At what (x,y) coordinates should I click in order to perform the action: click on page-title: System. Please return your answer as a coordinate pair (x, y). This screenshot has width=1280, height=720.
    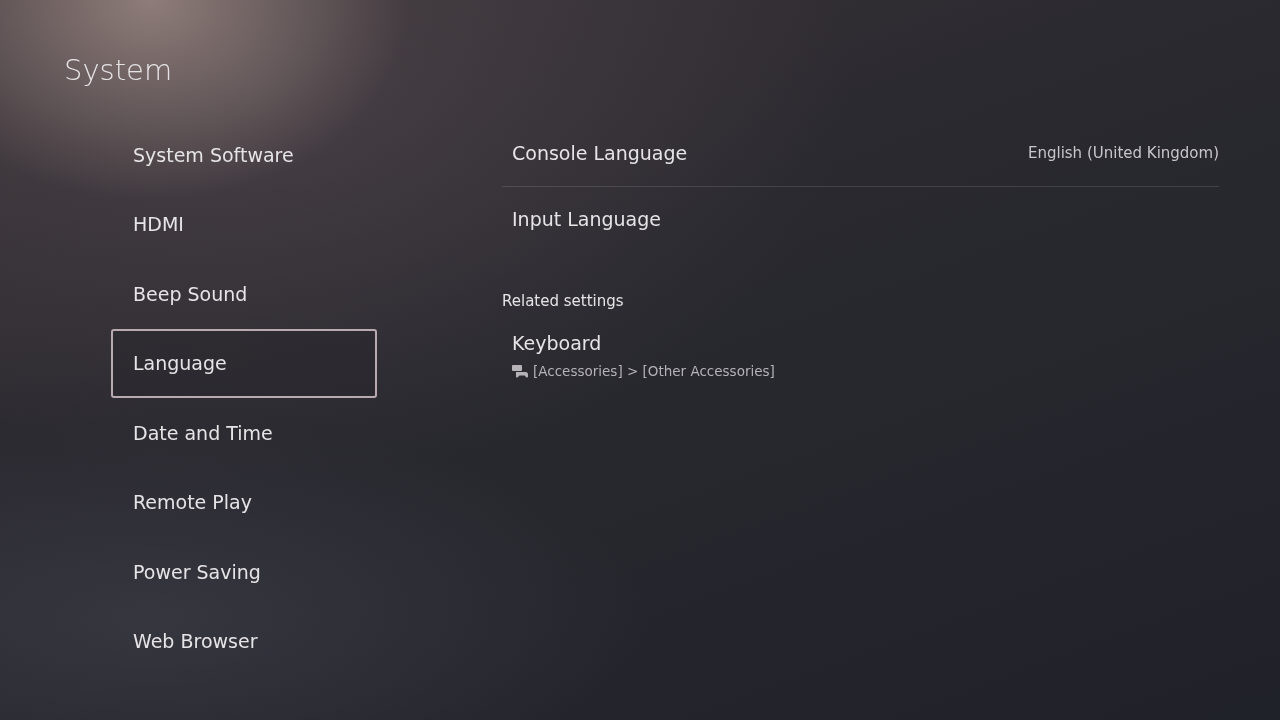
    Looking at the image, I should click on (119, 70).